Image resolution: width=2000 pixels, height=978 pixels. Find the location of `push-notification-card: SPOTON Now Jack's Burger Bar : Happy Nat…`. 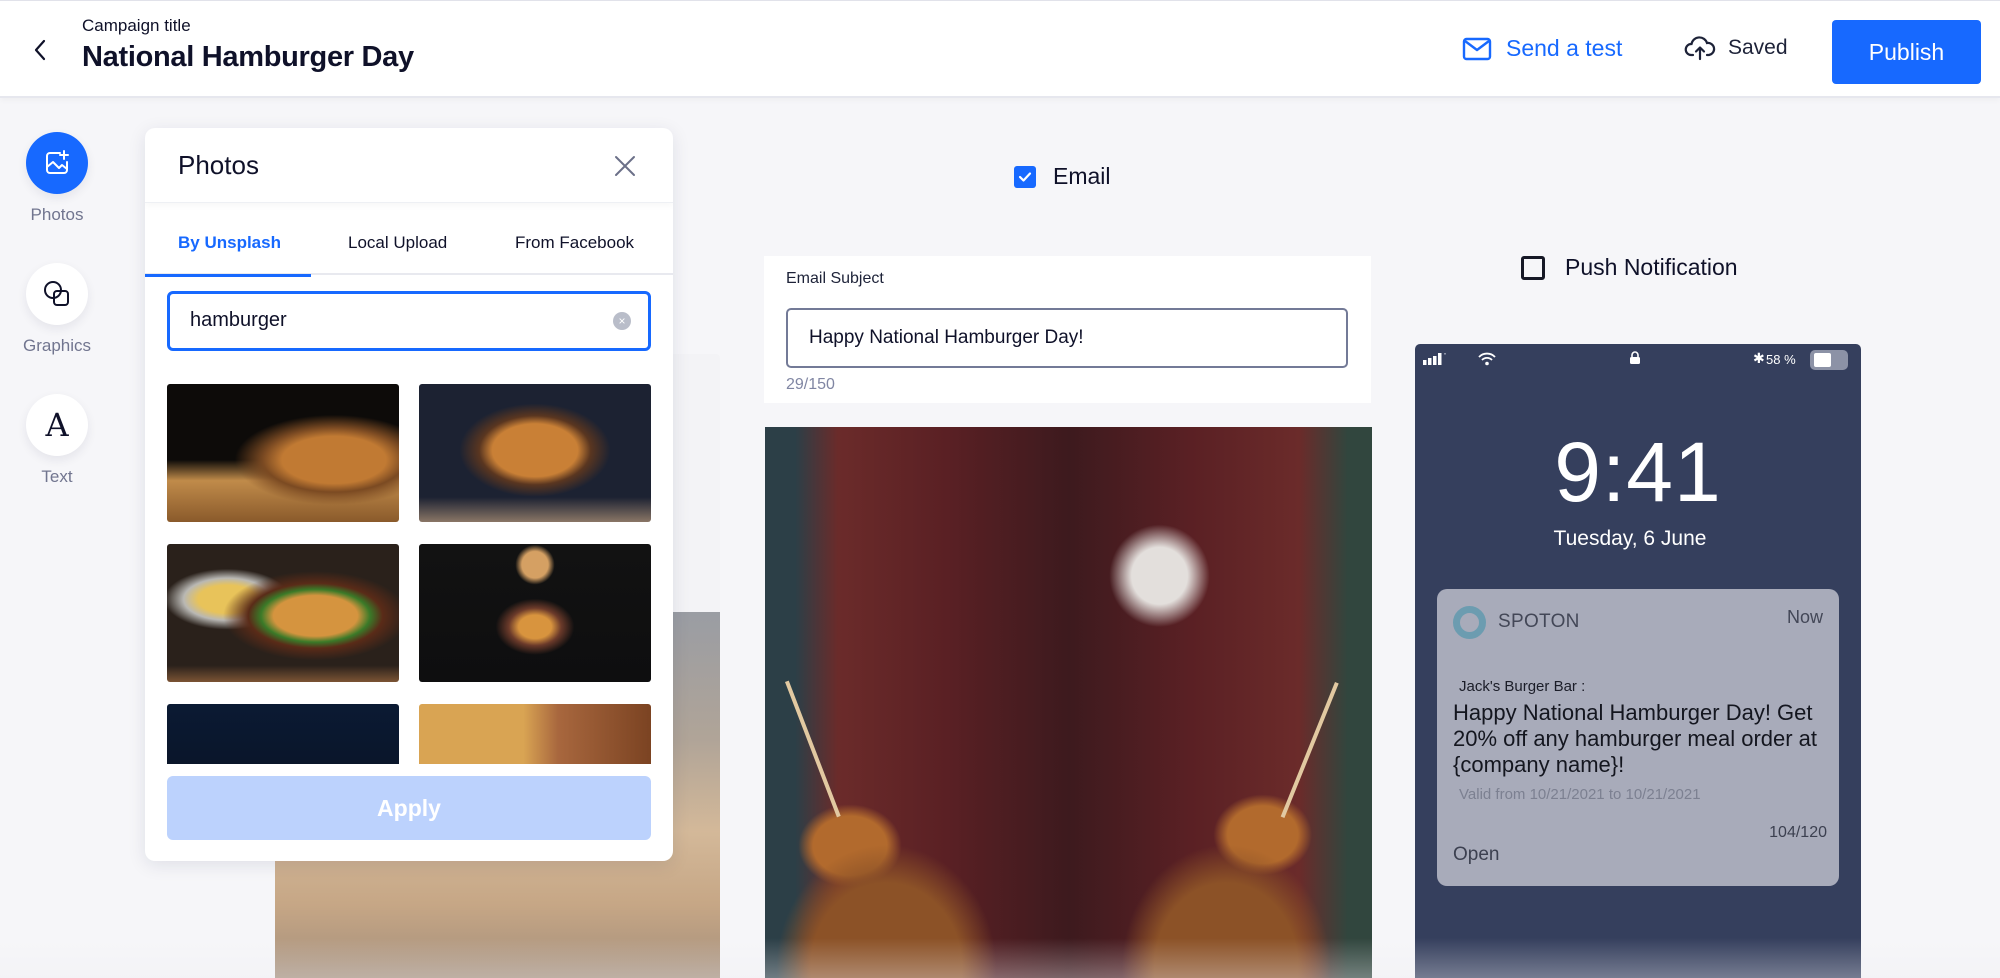

push-notification-card: SPOTON Now Jack's Burger Bar : Happy Nat… is located at coordinates (1638, 737).